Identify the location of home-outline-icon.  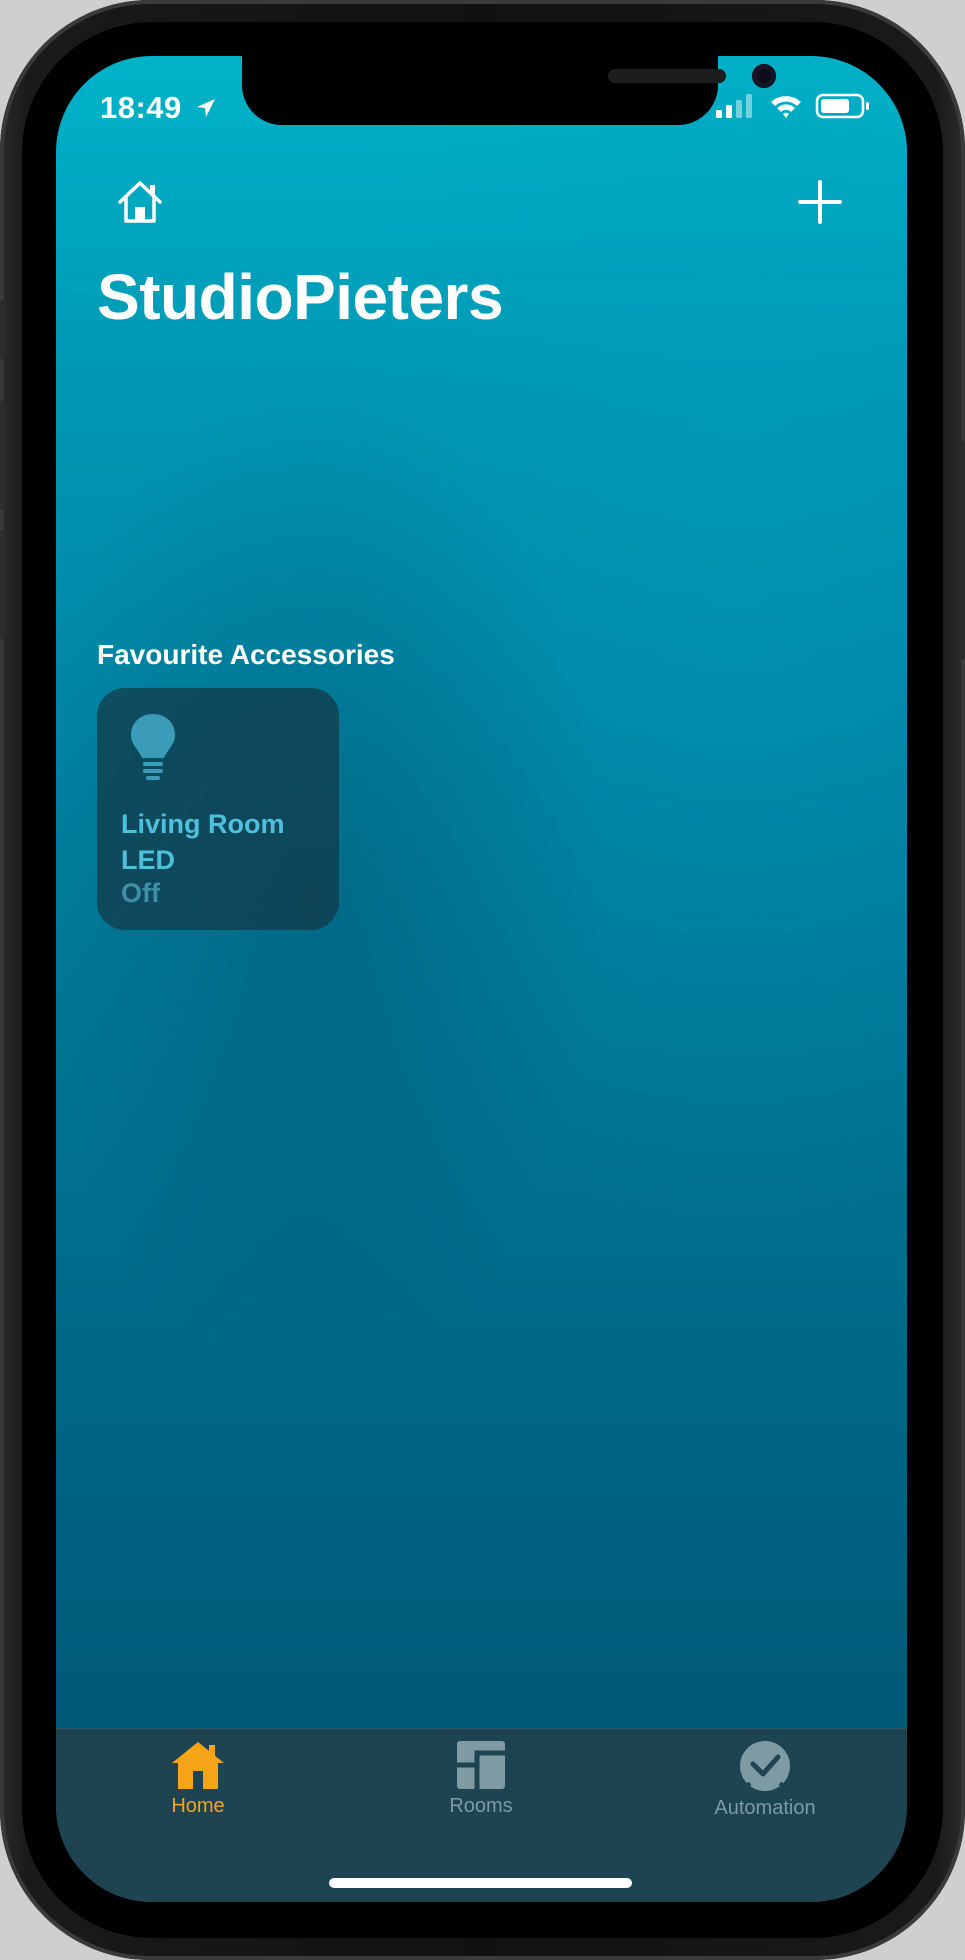
(140, 202).